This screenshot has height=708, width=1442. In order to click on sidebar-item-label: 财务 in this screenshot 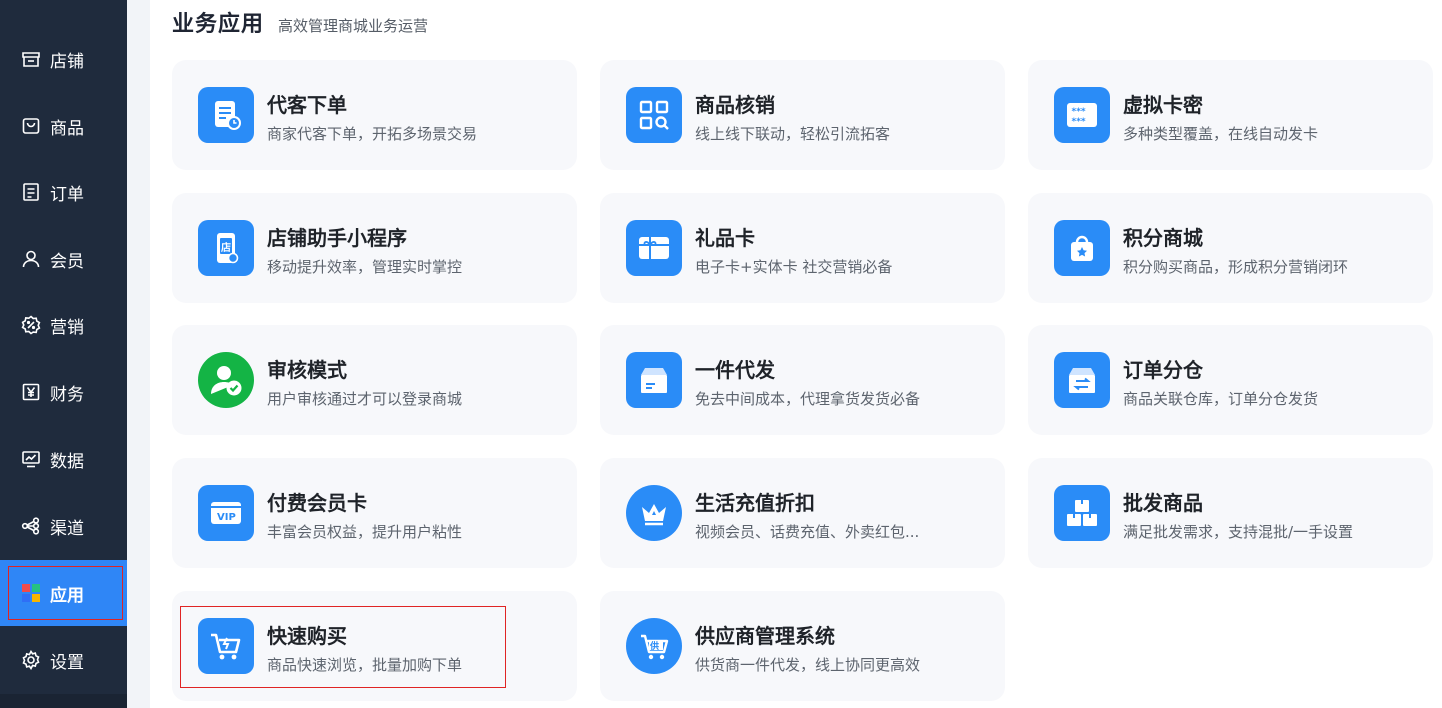, I will do `click(67, 394)`.